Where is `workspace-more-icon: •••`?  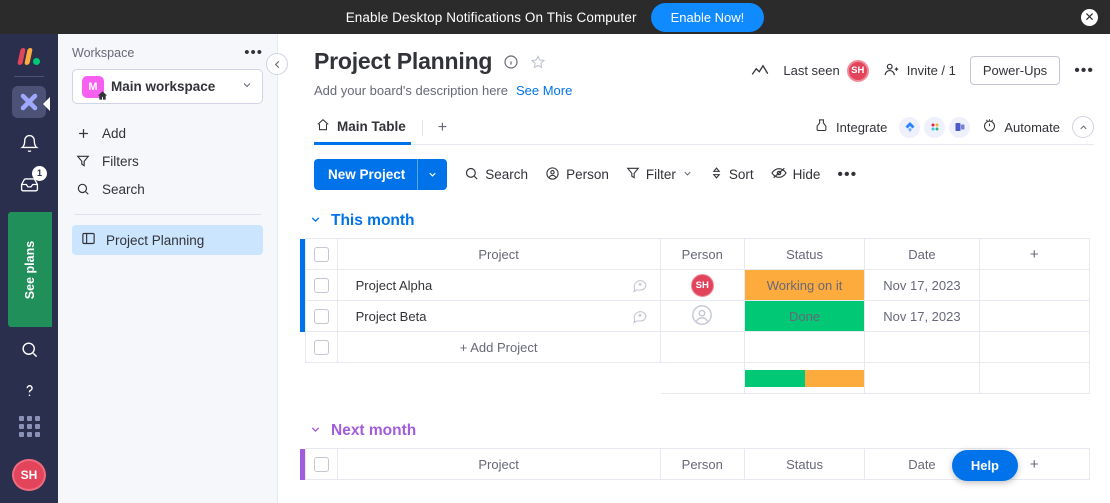
workspace-more-icon: ••• is located at coordinates (253, 52).